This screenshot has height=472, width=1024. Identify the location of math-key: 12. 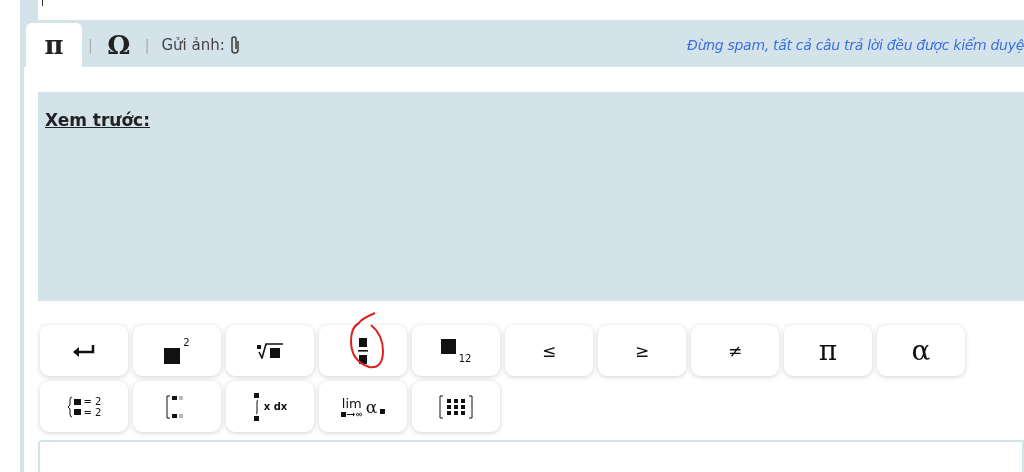
(456, 350).